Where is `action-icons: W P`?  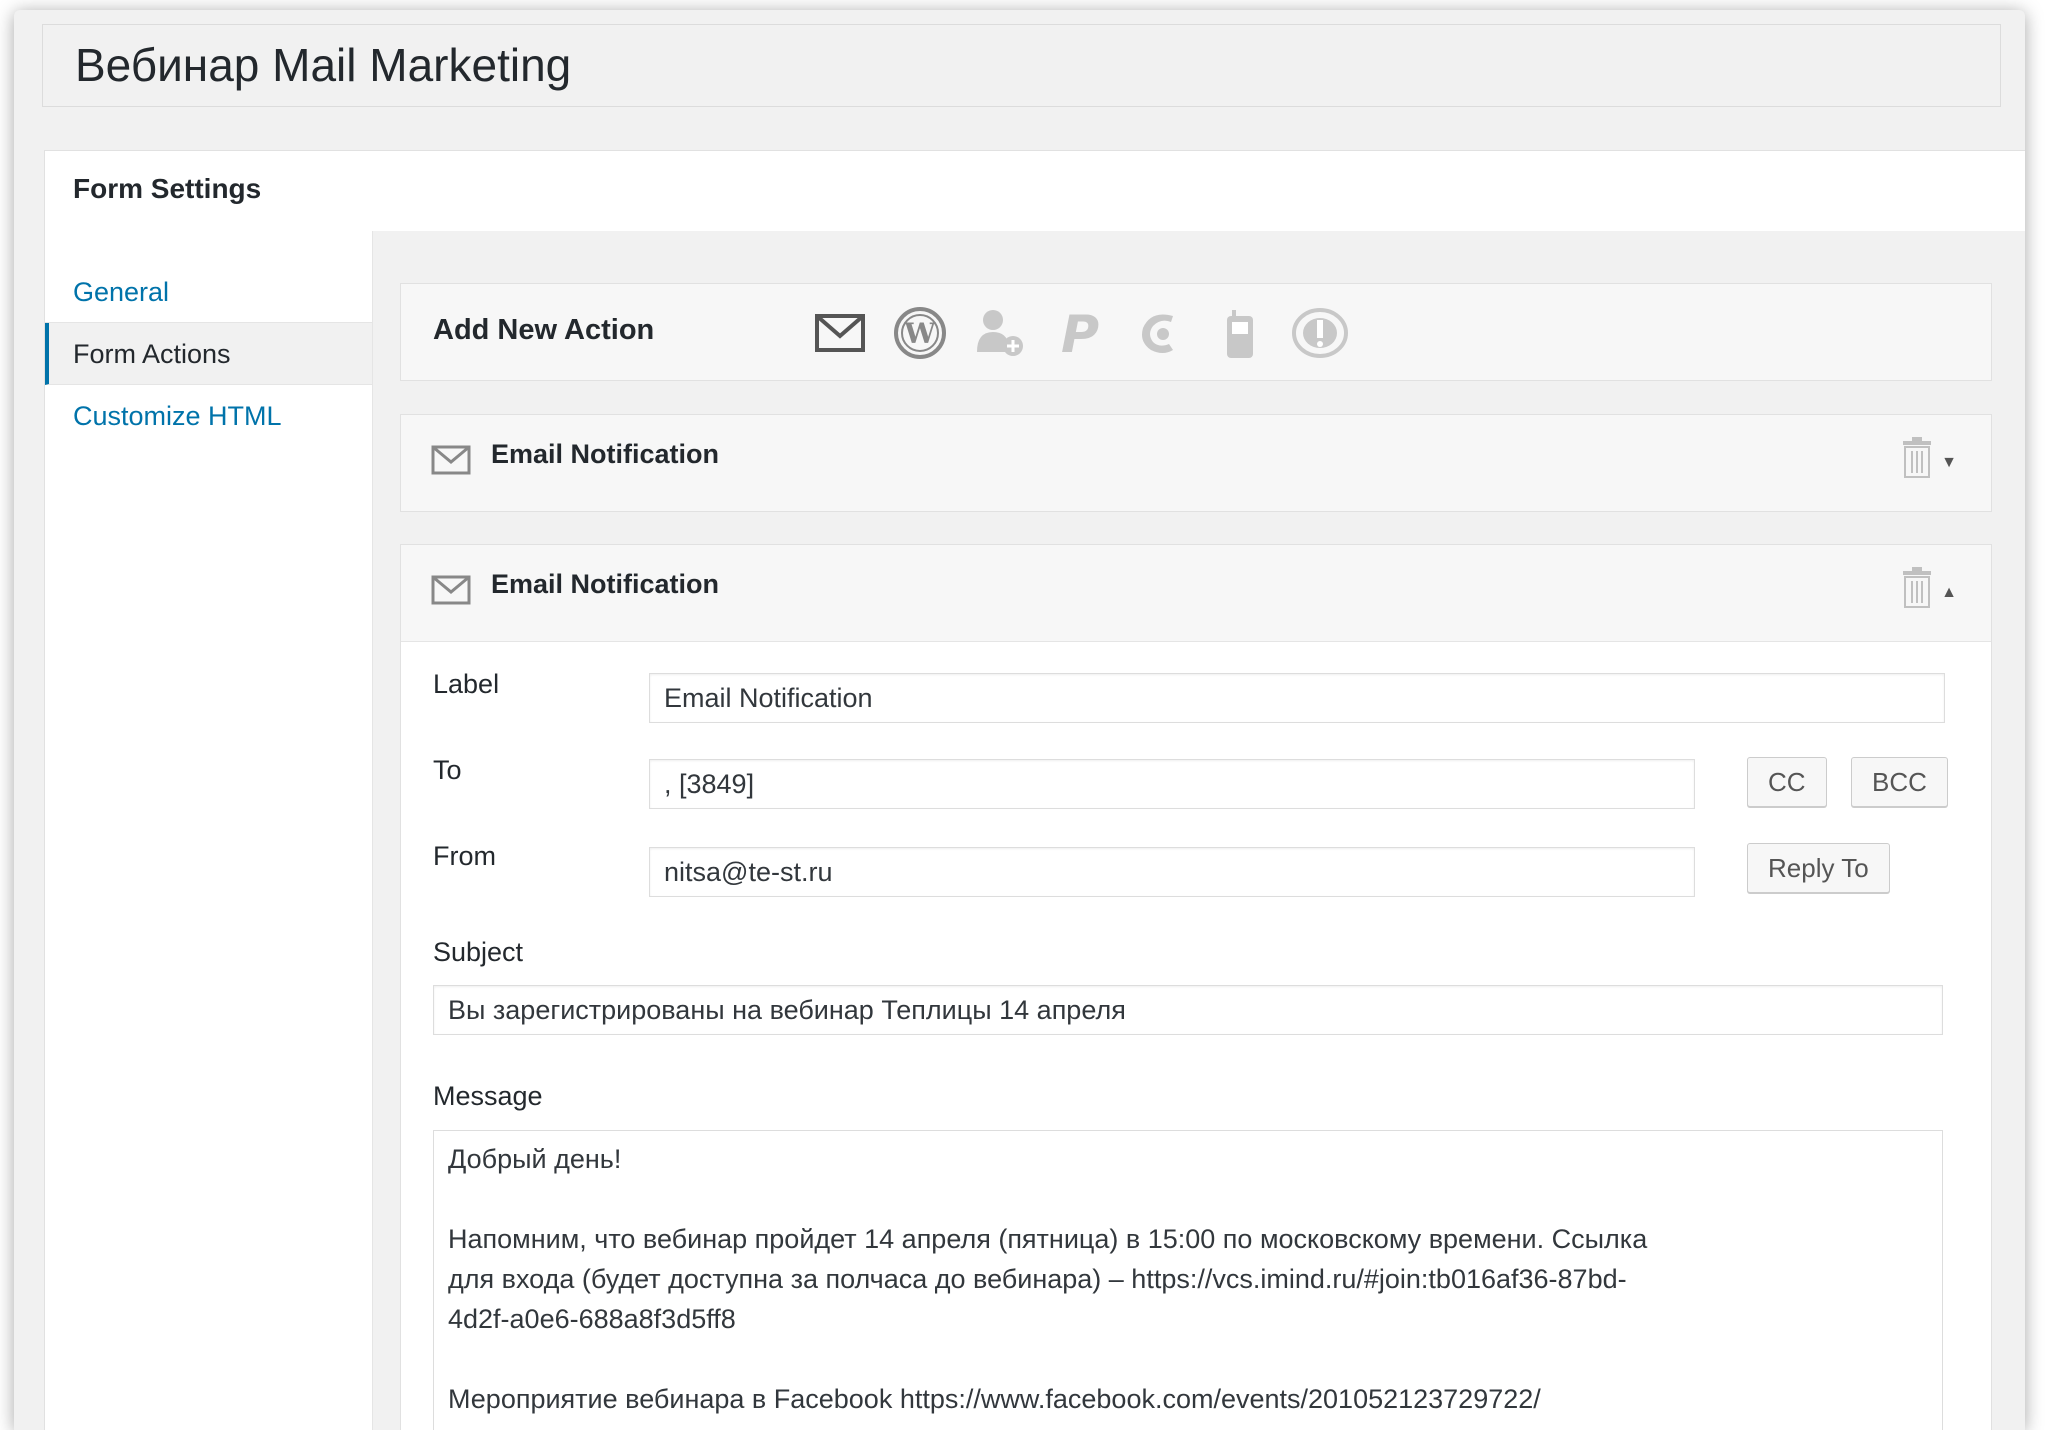 action-icons: W P is located at coordinates (1080, 333).